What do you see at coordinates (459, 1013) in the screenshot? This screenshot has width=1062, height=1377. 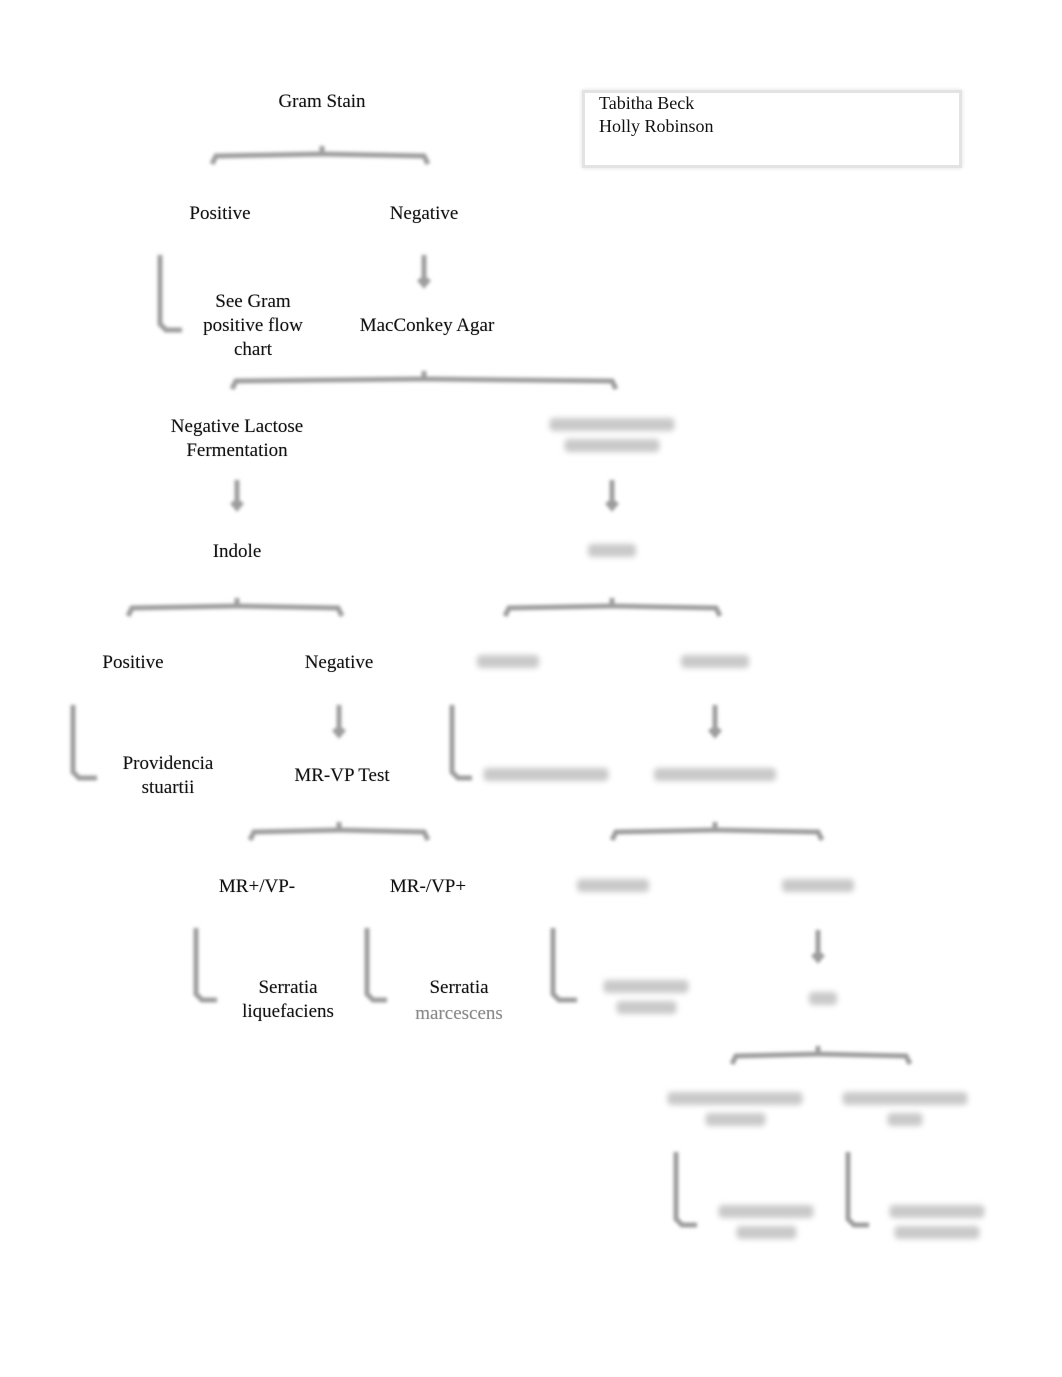 I see `node-label: marcescens` at bounding box center [459, 1013].